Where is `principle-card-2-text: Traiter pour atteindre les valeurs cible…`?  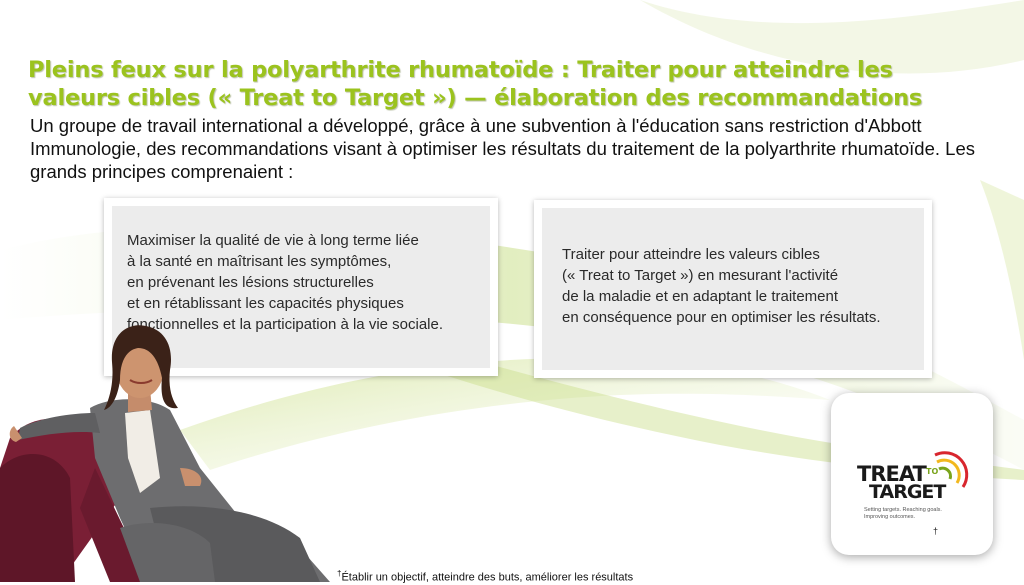 principle-card-2-text: Traiter pour atteindre les valeurs cible… is located at coordinates (721, 286).